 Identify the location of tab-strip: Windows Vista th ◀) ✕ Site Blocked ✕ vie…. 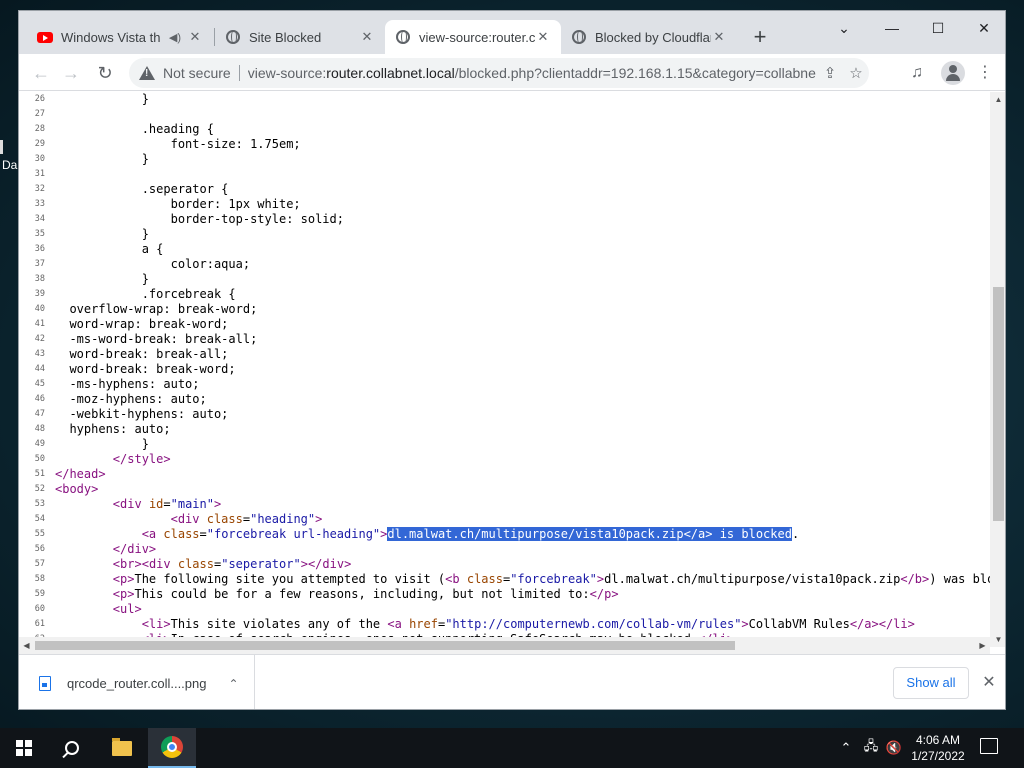
(512, 32).